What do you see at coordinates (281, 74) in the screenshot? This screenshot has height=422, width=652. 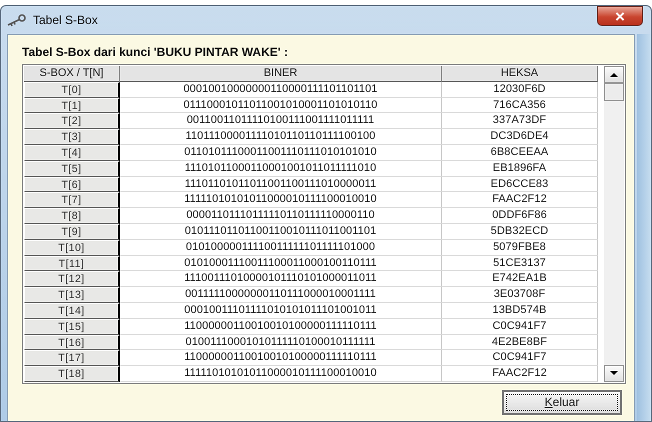 I see `column-header: BINER` at bounding box center [281, 74].